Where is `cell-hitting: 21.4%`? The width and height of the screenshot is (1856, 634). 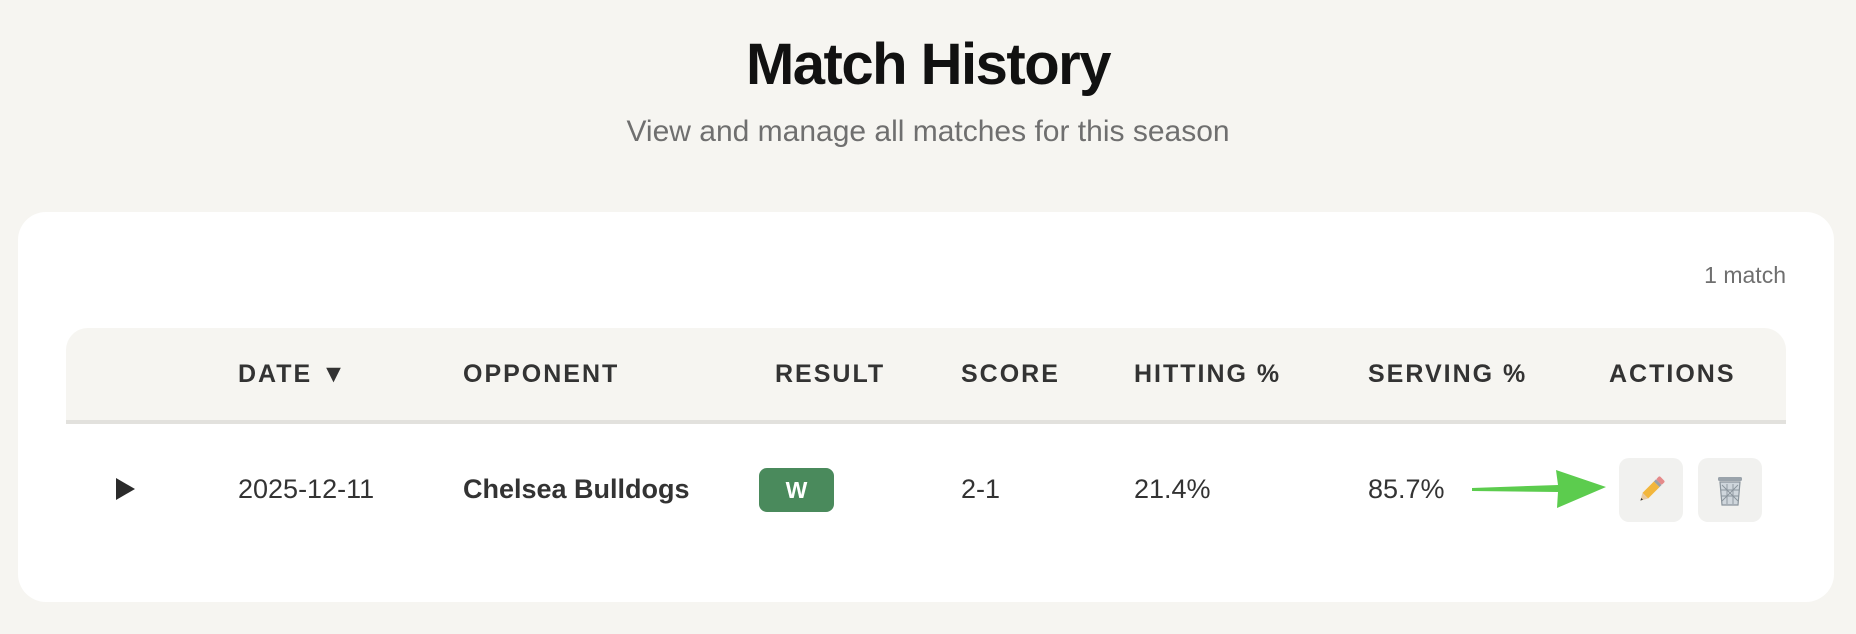
cell-hitting: 21.4% is located at coordinates (1172, 489).